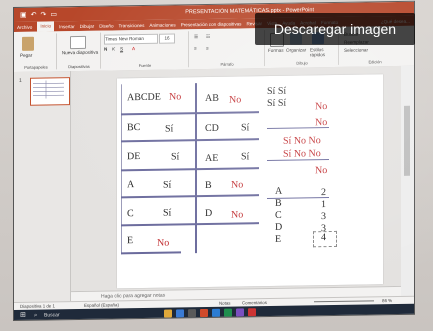 This screenshot has height=331, width=433. I want to click on teams-icon, so click(240, 312).